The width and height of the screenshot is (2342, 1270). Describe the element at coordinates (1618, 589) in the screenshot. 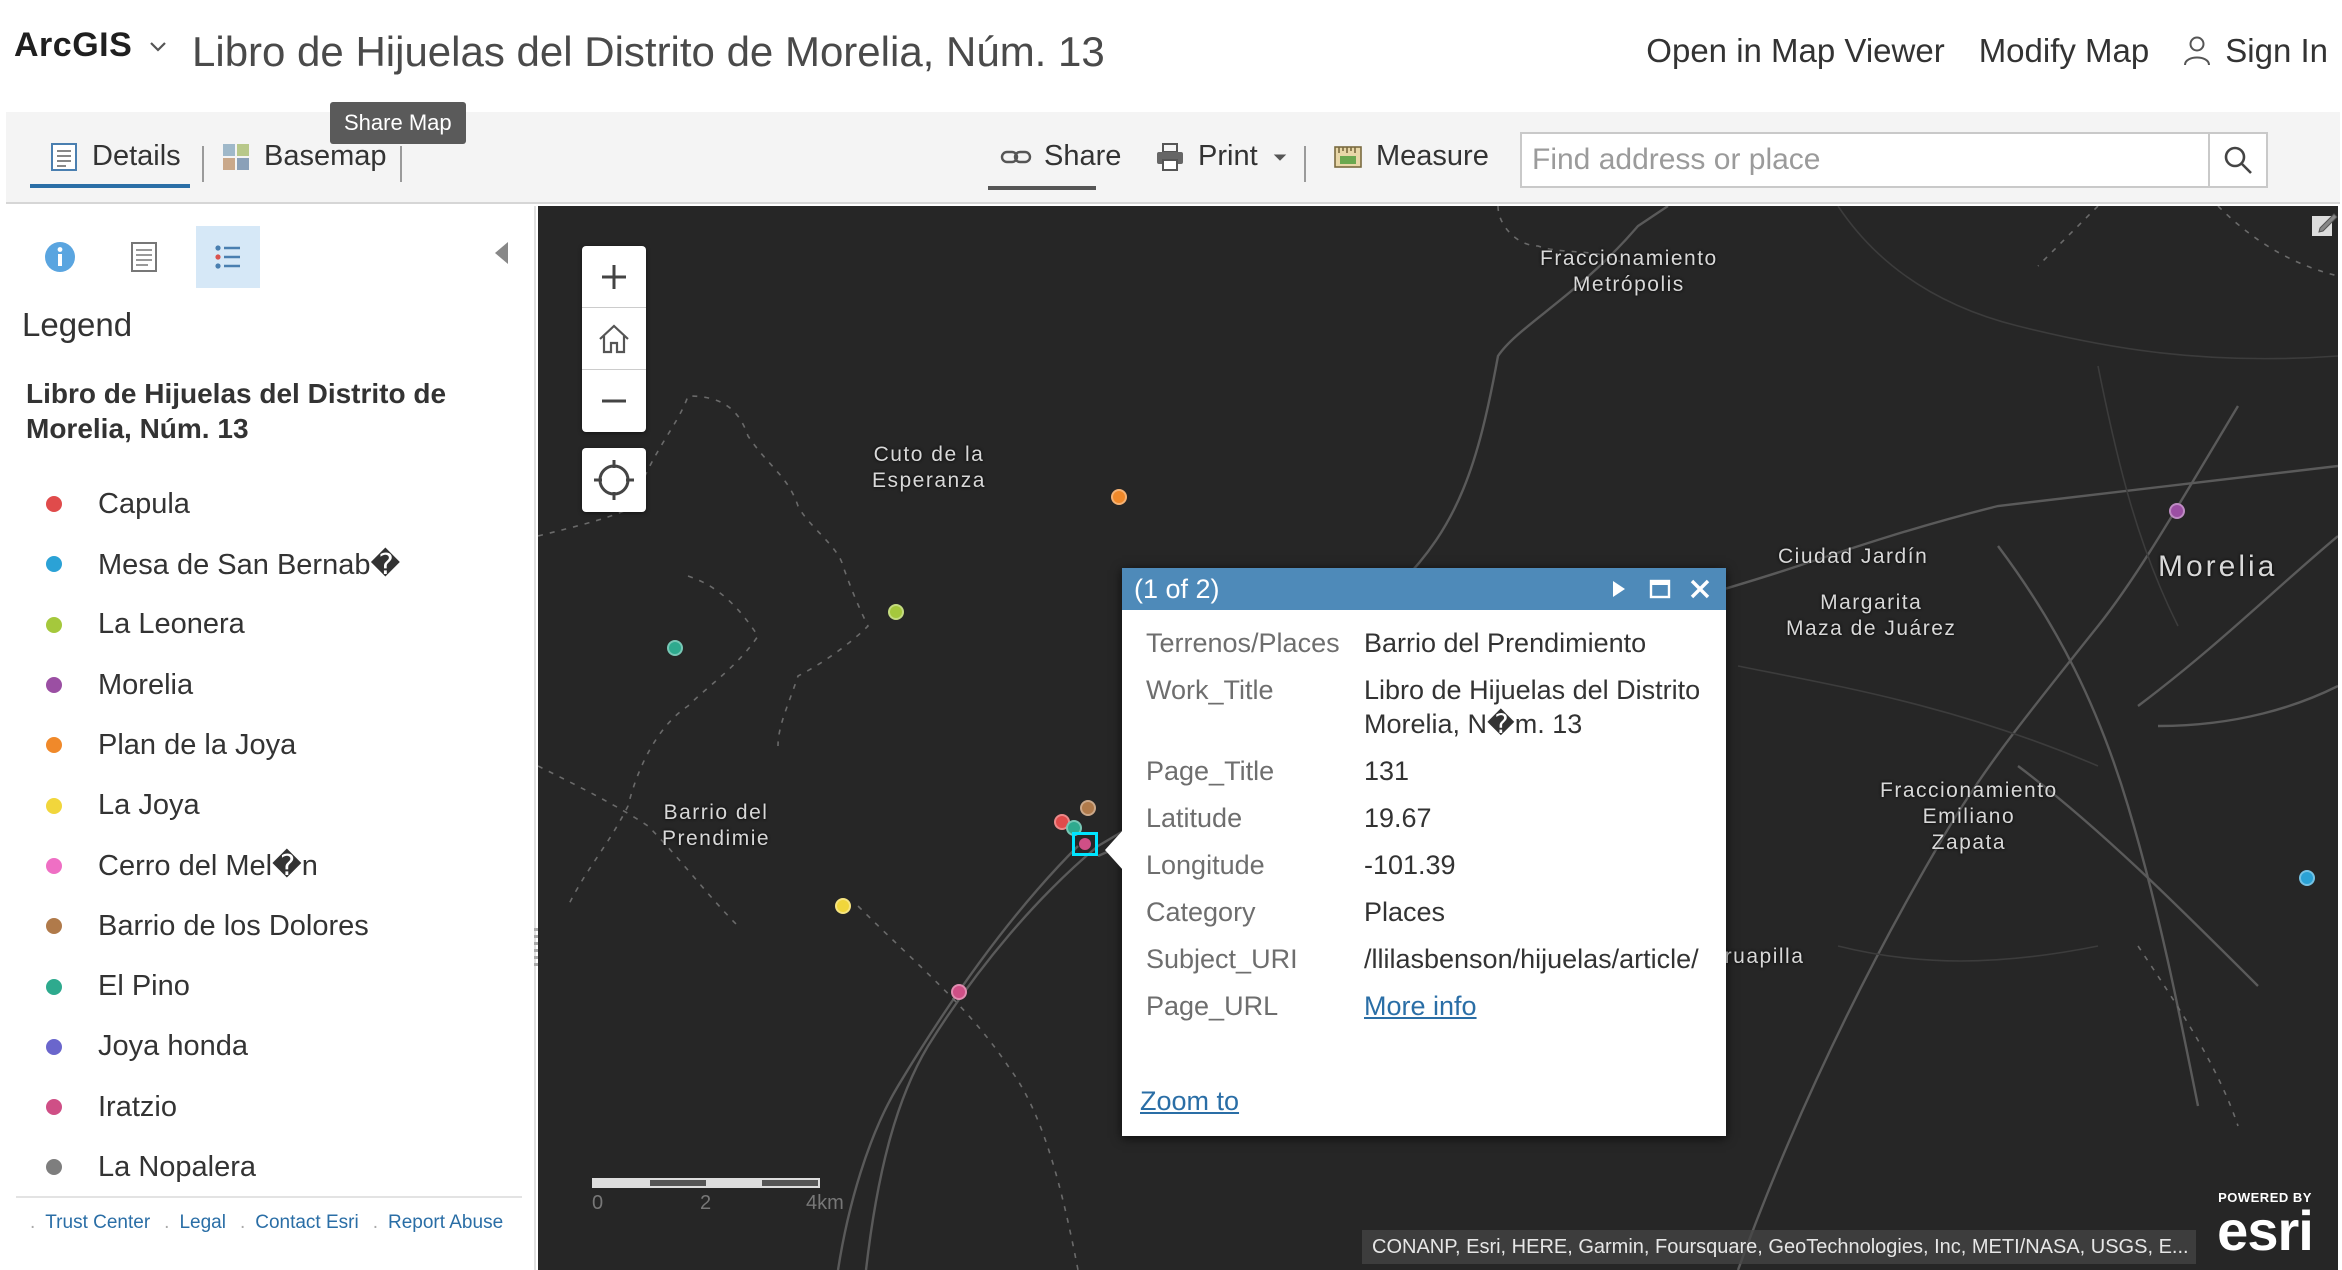

I see `next-feature-icon` at that location.